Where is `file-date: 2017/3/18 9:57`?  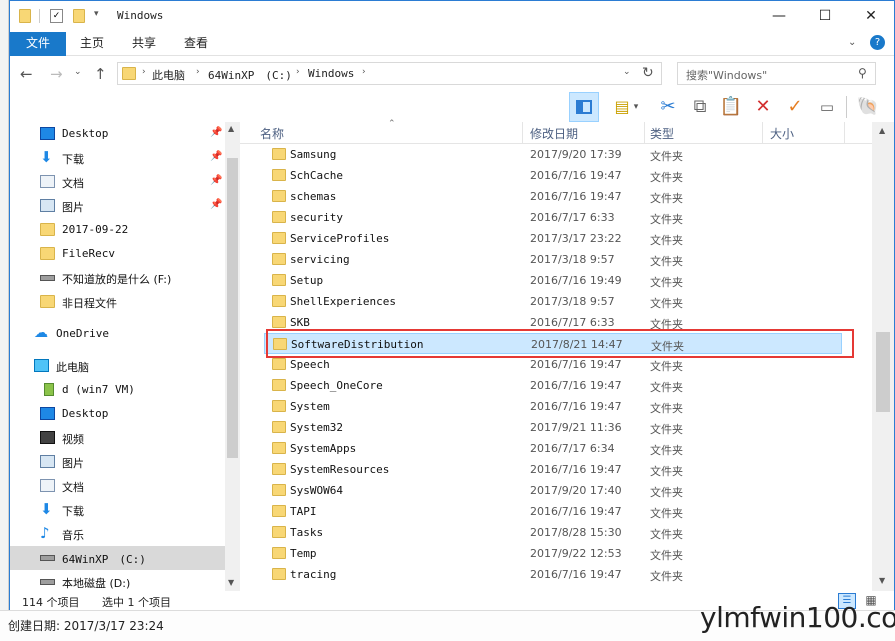 file-date: 2017/3/18 9:57 is located at coordinates (572, 259).